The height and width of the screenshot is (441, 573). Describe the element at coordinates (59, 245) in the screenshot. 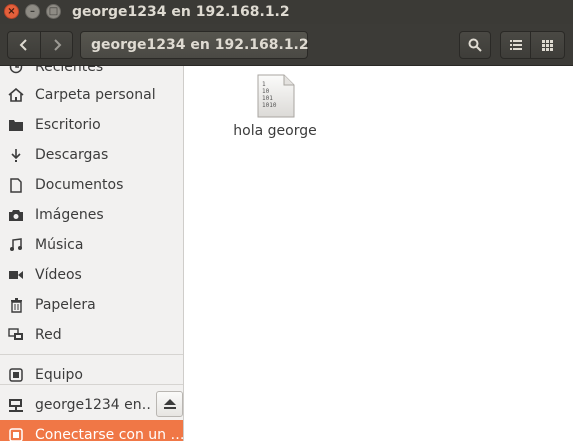

I see `sidebar-item-label: Música` at that location.